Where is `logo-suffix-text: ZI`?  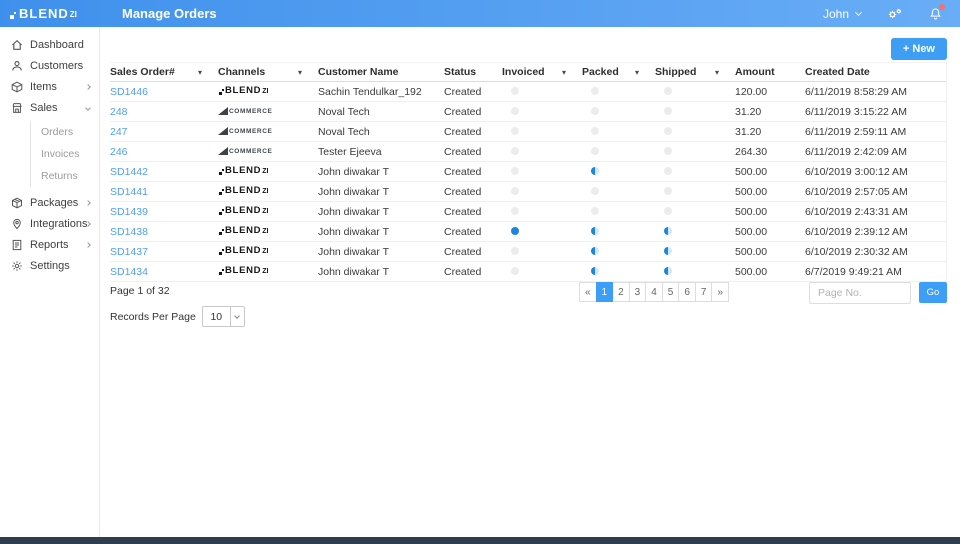 logo-suffix-text: ZI is located at coordinates (73, 14).